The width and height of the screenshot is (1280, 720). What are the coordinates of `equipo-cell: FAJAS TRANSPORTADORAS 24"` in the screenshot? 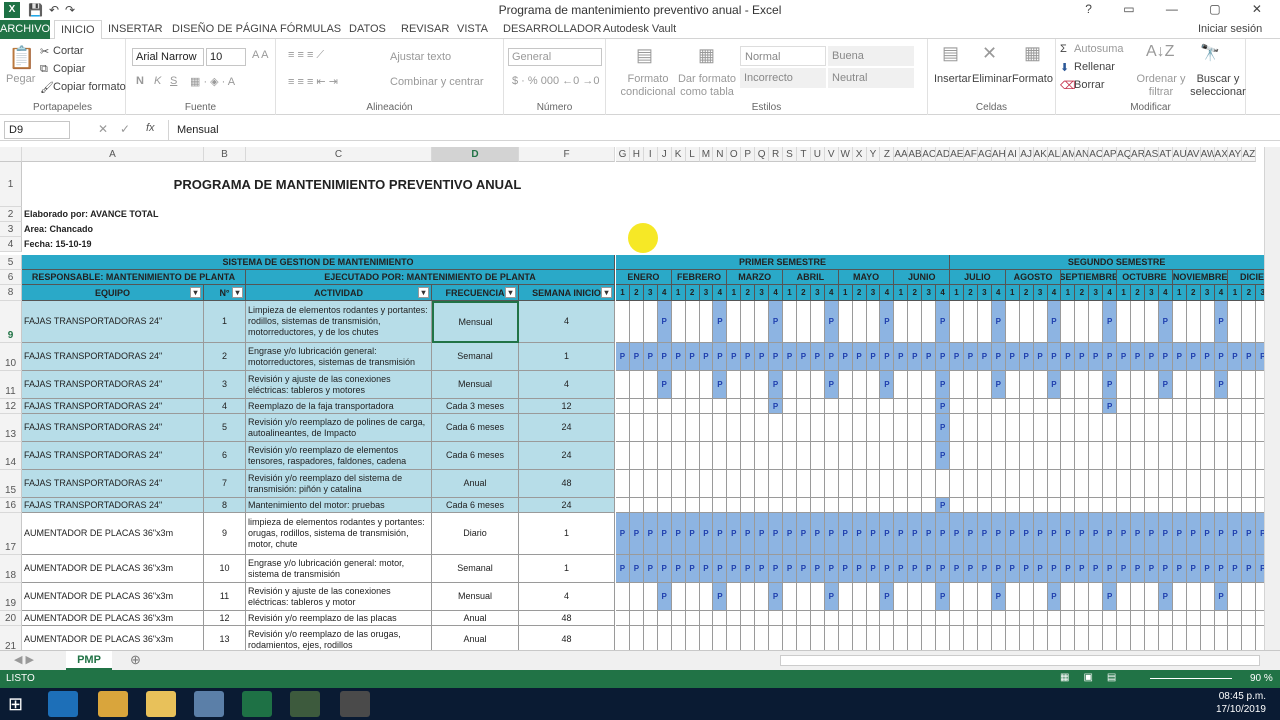 It's located at (113, 322).